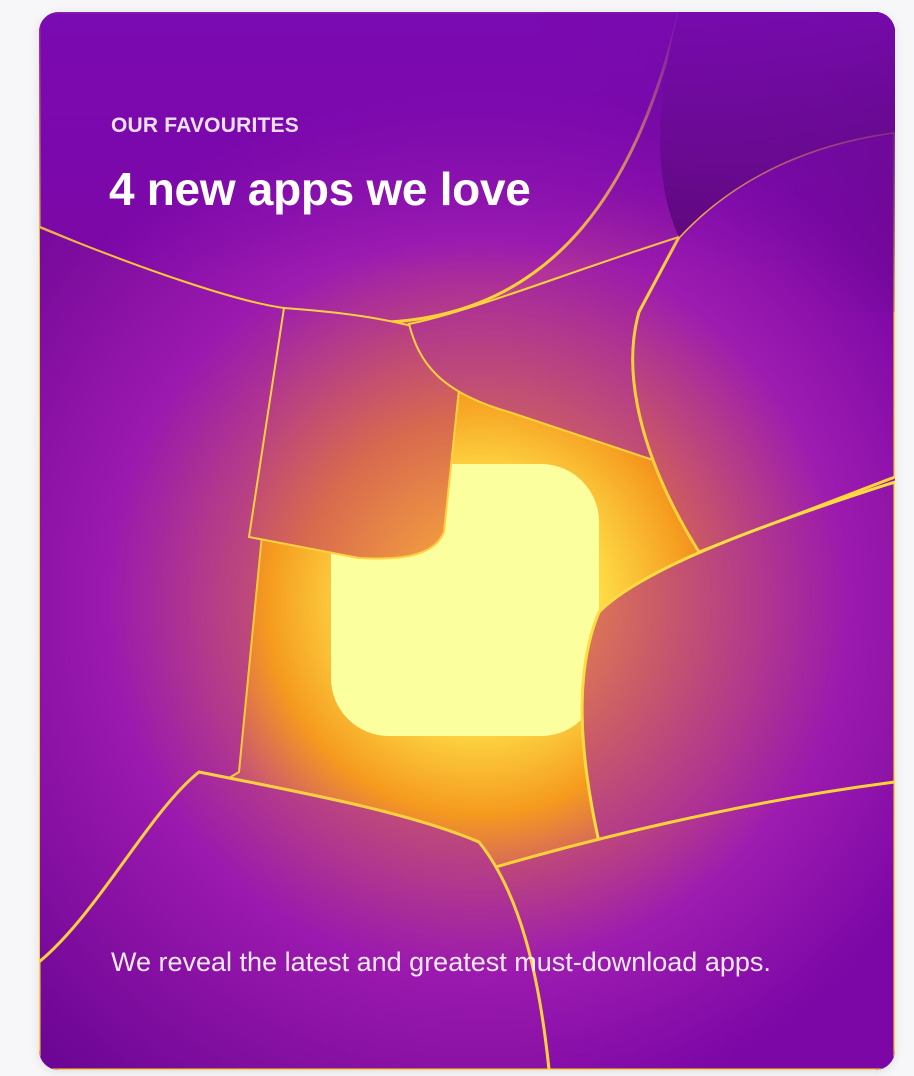  I want to click on story-eyebrow: OUR FAVOURITES, so click(205, 125).